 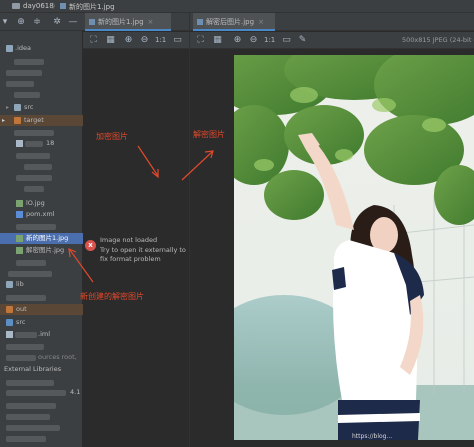 What do you see at coordinates (38, 6) in the screenshot?
I see `breadcrumb-project: day0618` at bounding box center [38, 6].